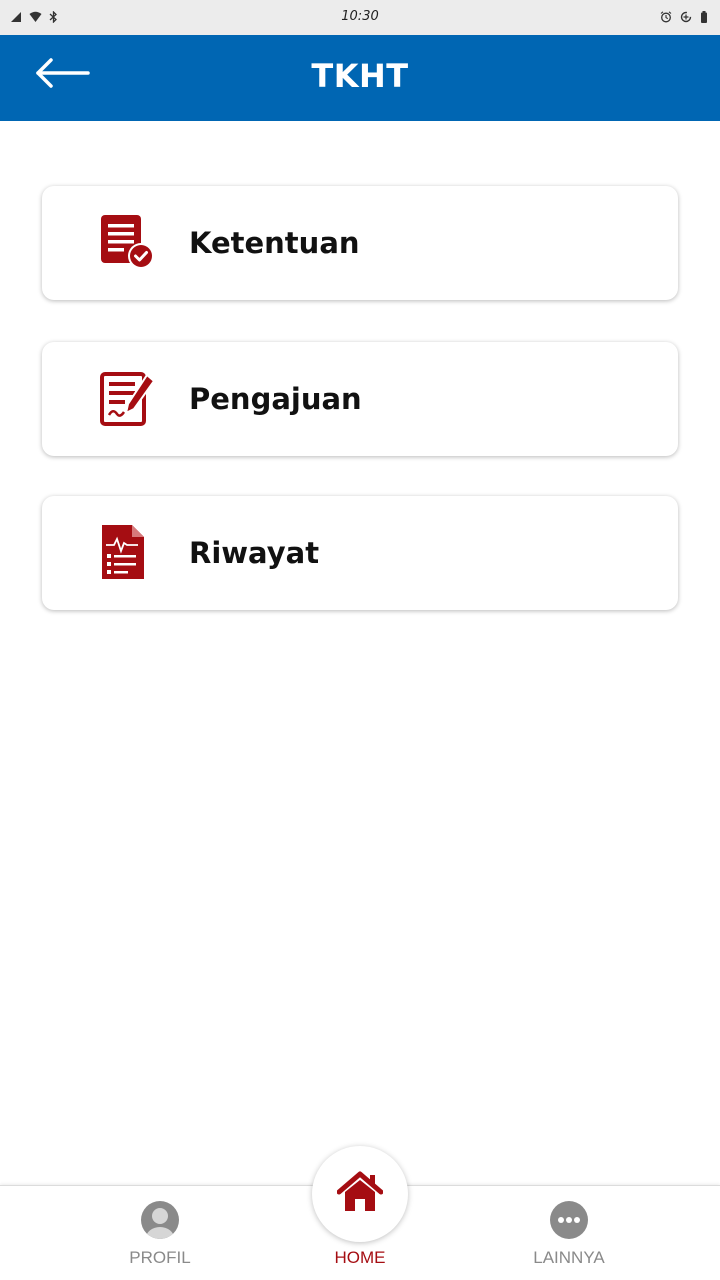  What do you see at coordinates (254, 553) in the screenshot?
I see `menu-item-label: Riwayat` at bounding box center [254, 553].